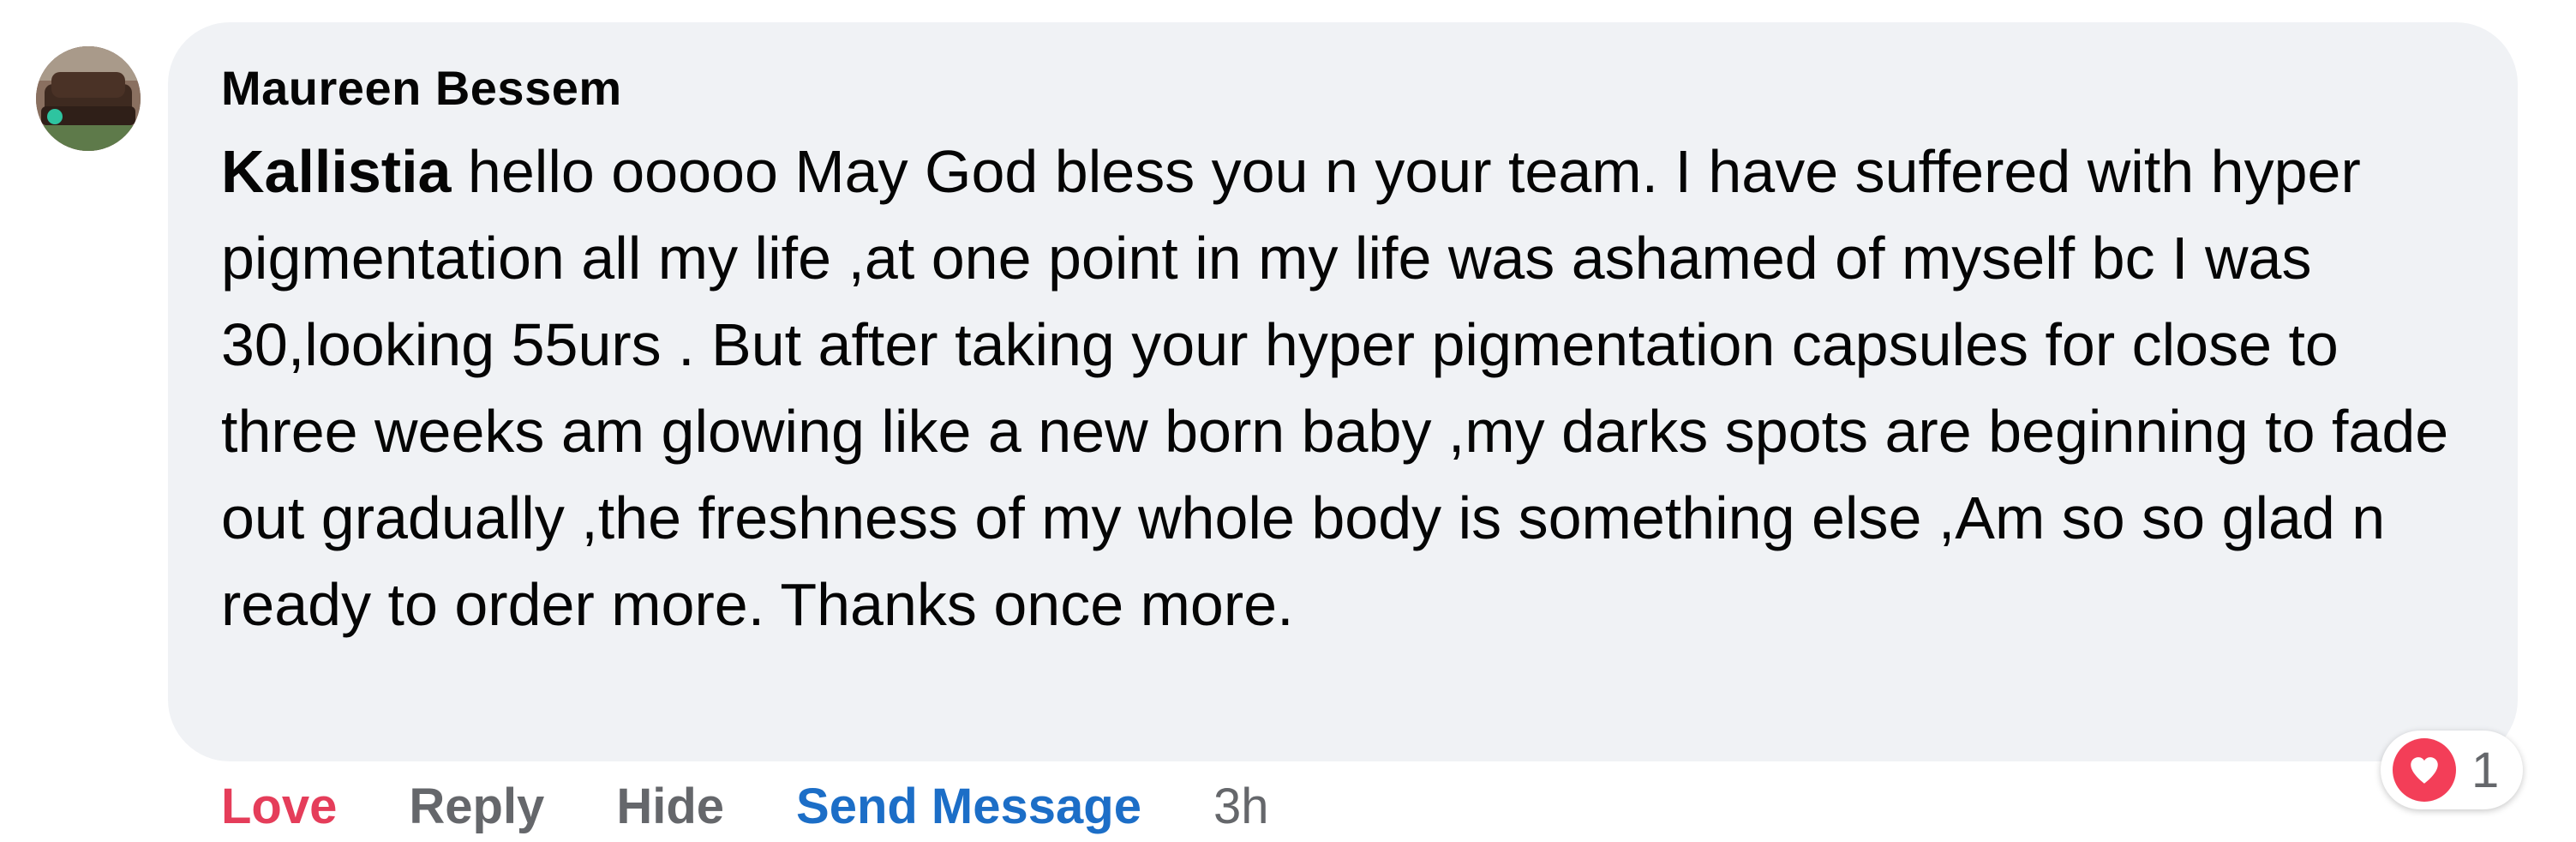 The height and width of the screenshot is (842, 2576). Describe the element at coordinates (670, 806) in the screenshot. I see `hide-button: Hide` at that location.